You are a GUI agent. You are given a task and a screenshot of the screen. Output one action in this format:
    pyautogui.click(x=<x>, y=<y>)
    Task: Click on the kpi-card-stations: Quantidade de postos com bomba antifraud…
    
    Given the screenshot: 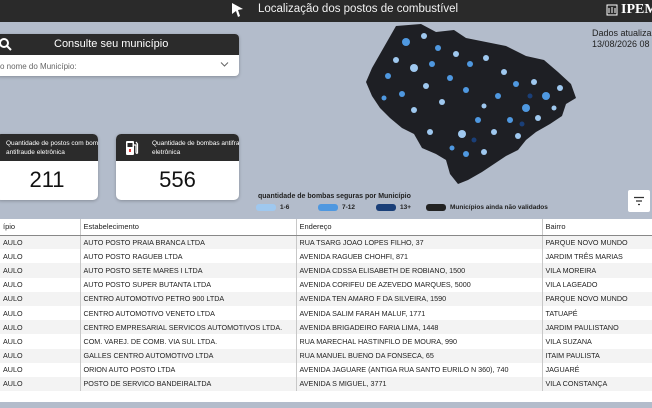 What is the action you would take?
    pyautogui.click(x=49, y=167)
    